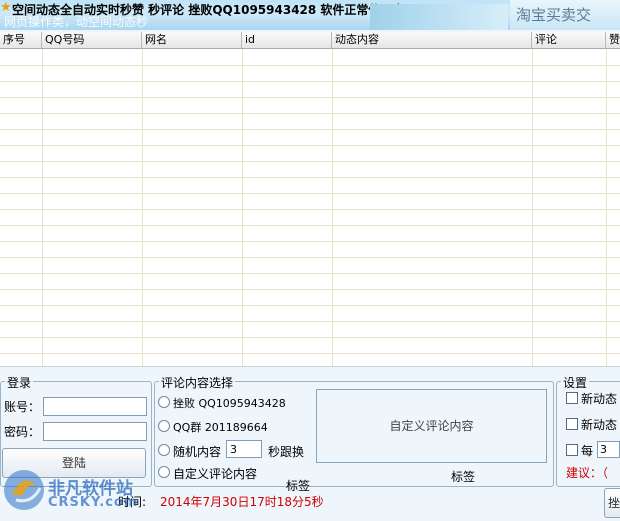 The image size is (620, 521). What do you see at coordinates (298, 486) in the screenshot?
I see `tag-label-1: 标签` at bounding box center [298, 486].